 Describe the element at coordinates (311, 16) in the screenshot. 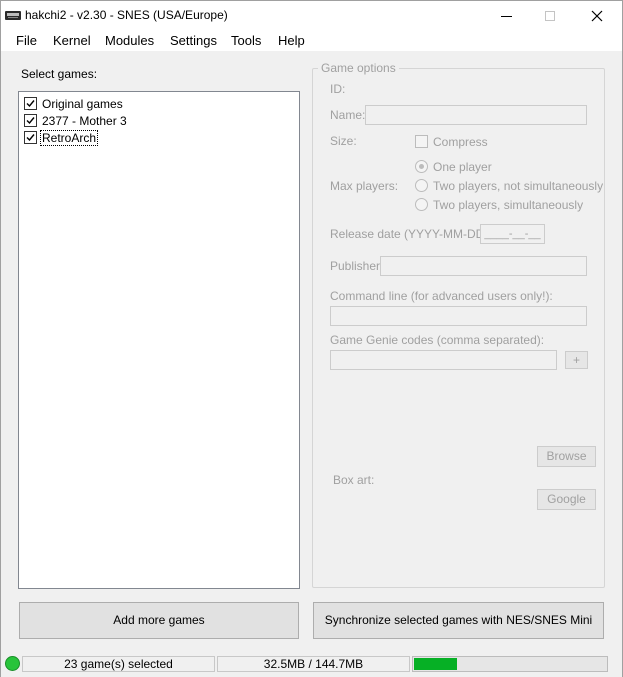

I see `title-bar: hakchi2 - v2.30 - SNES (USA/Europe)` at that location.